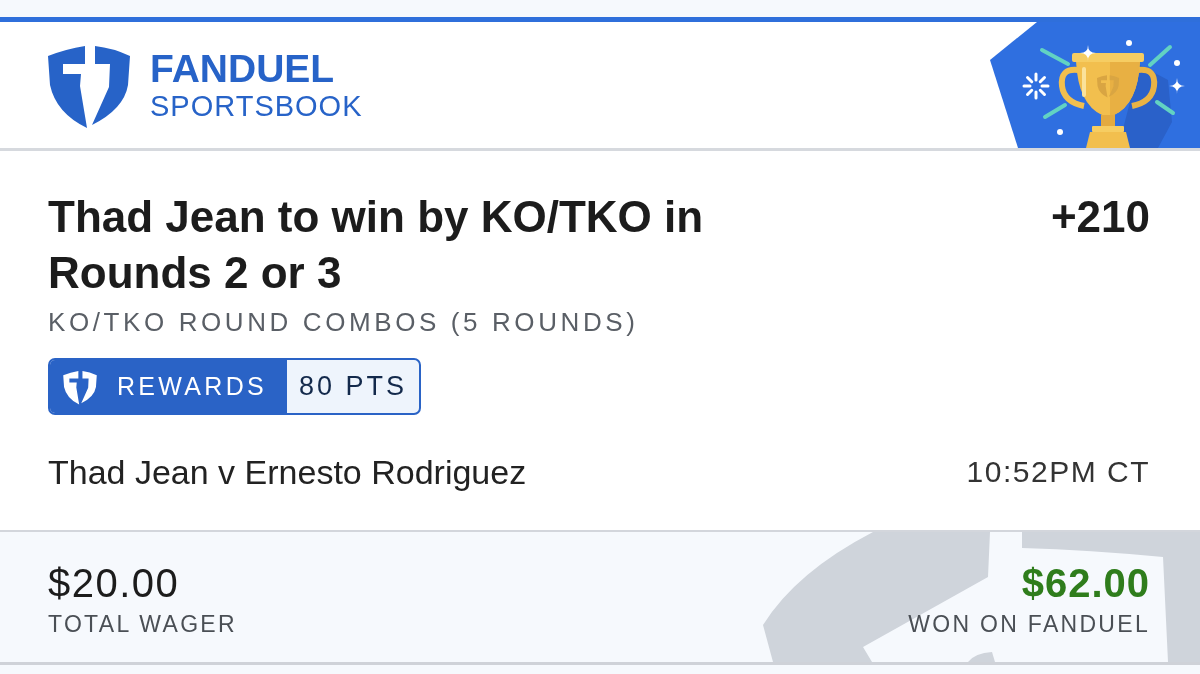  I want to click on bet-selection: Thad Jean to win by KO/TKO in Rounds 2 or 3, so click(376, 245).